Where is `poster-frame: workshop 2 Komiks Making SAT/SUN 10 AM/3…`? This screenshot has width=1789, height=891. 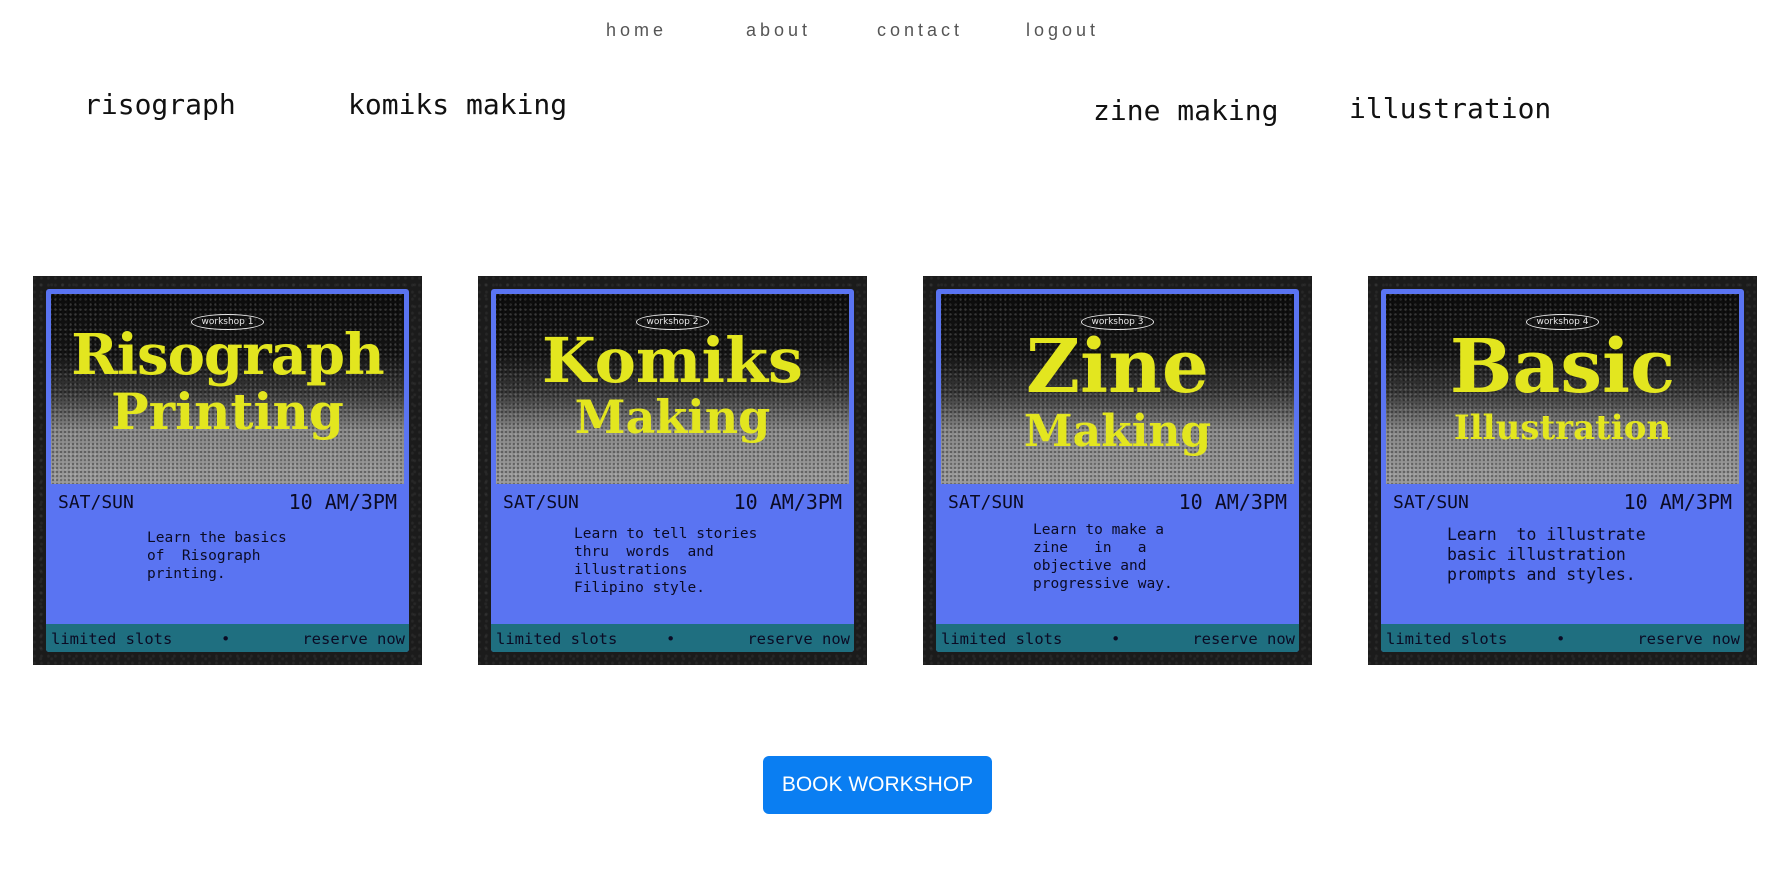 poster-frame: workshop 2 Komiks Making SAT/SUN 10 AM/3… is located at coordinates (672, 470).